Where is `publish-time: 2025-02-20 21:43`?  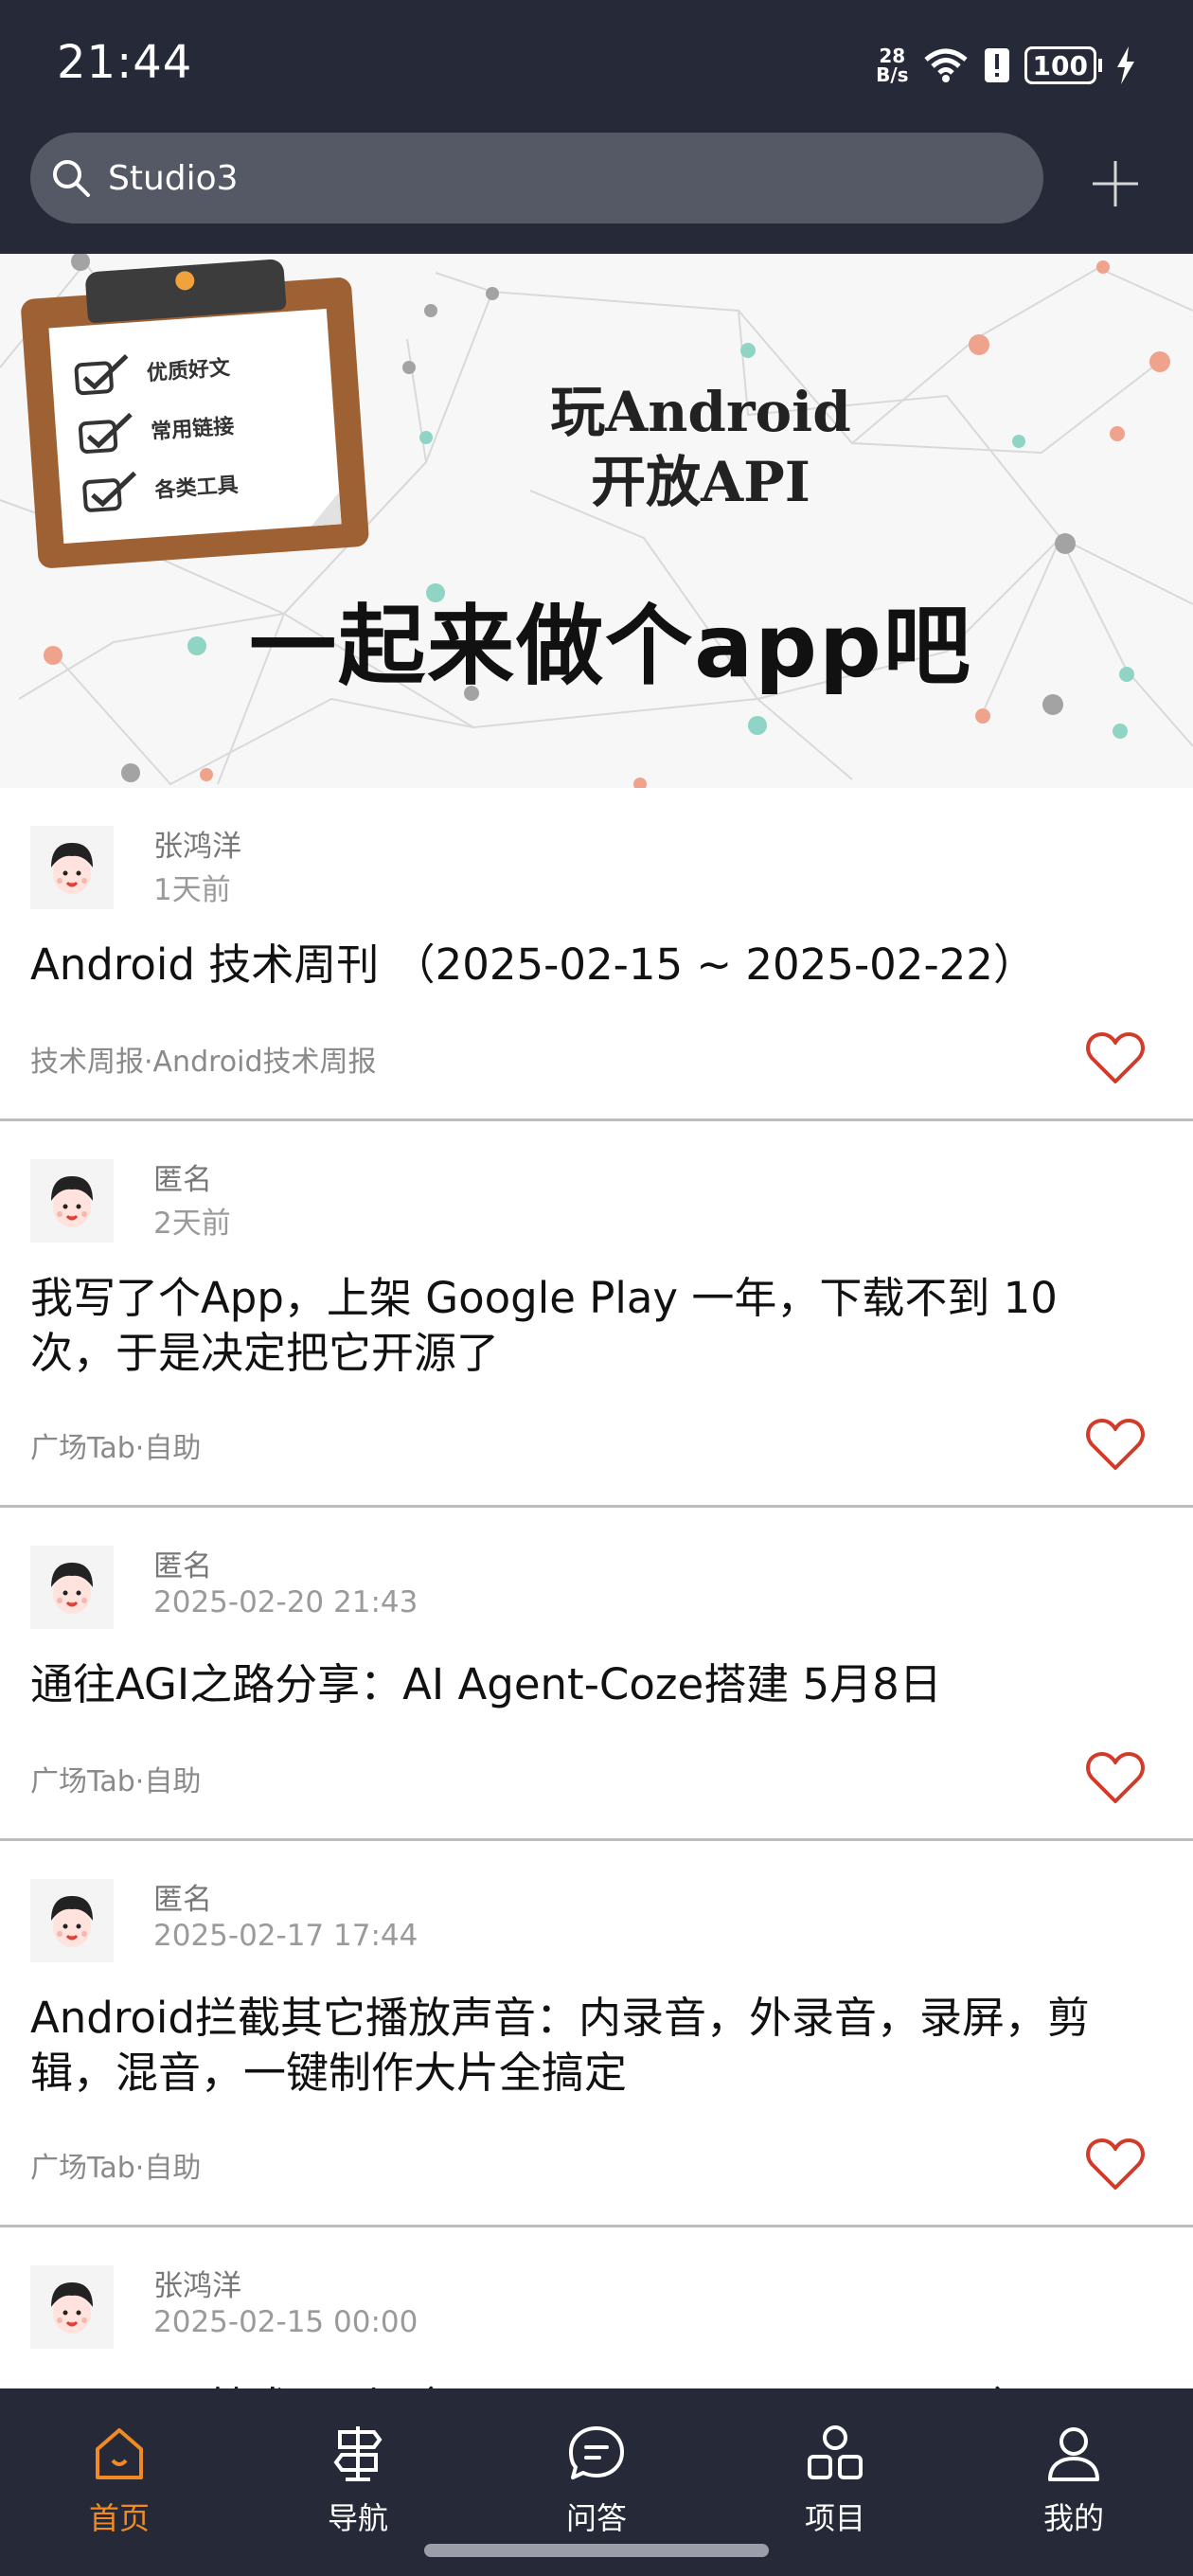 publish-time: 2025-02-20 21:43 is located at coordinates (285, 1602).